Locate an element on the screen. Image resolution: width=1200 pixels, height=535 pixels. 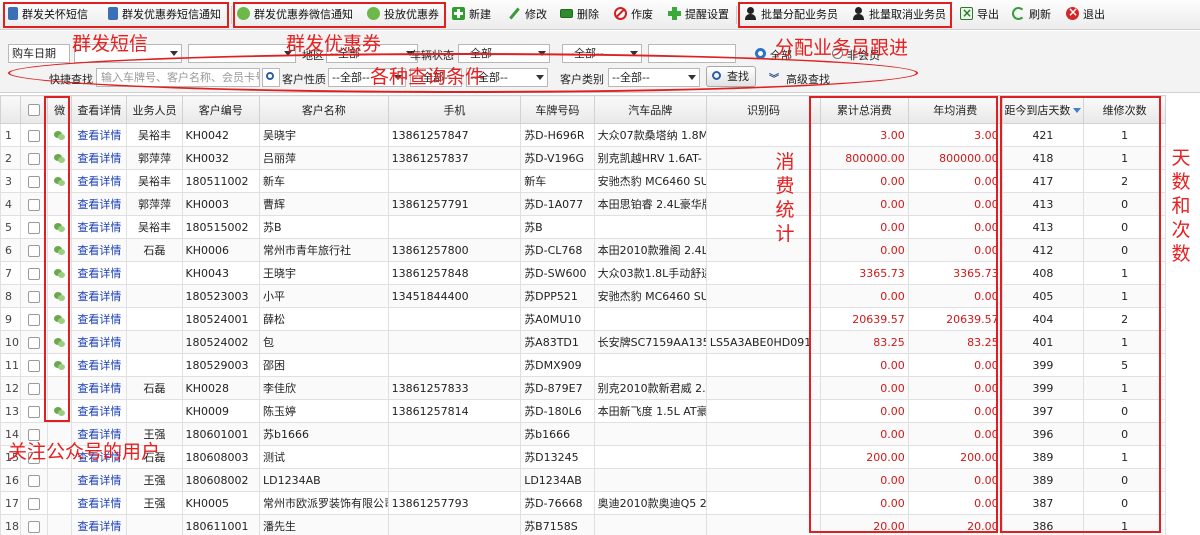
header-details: 查看详情 is located at coordinates (99, 109).